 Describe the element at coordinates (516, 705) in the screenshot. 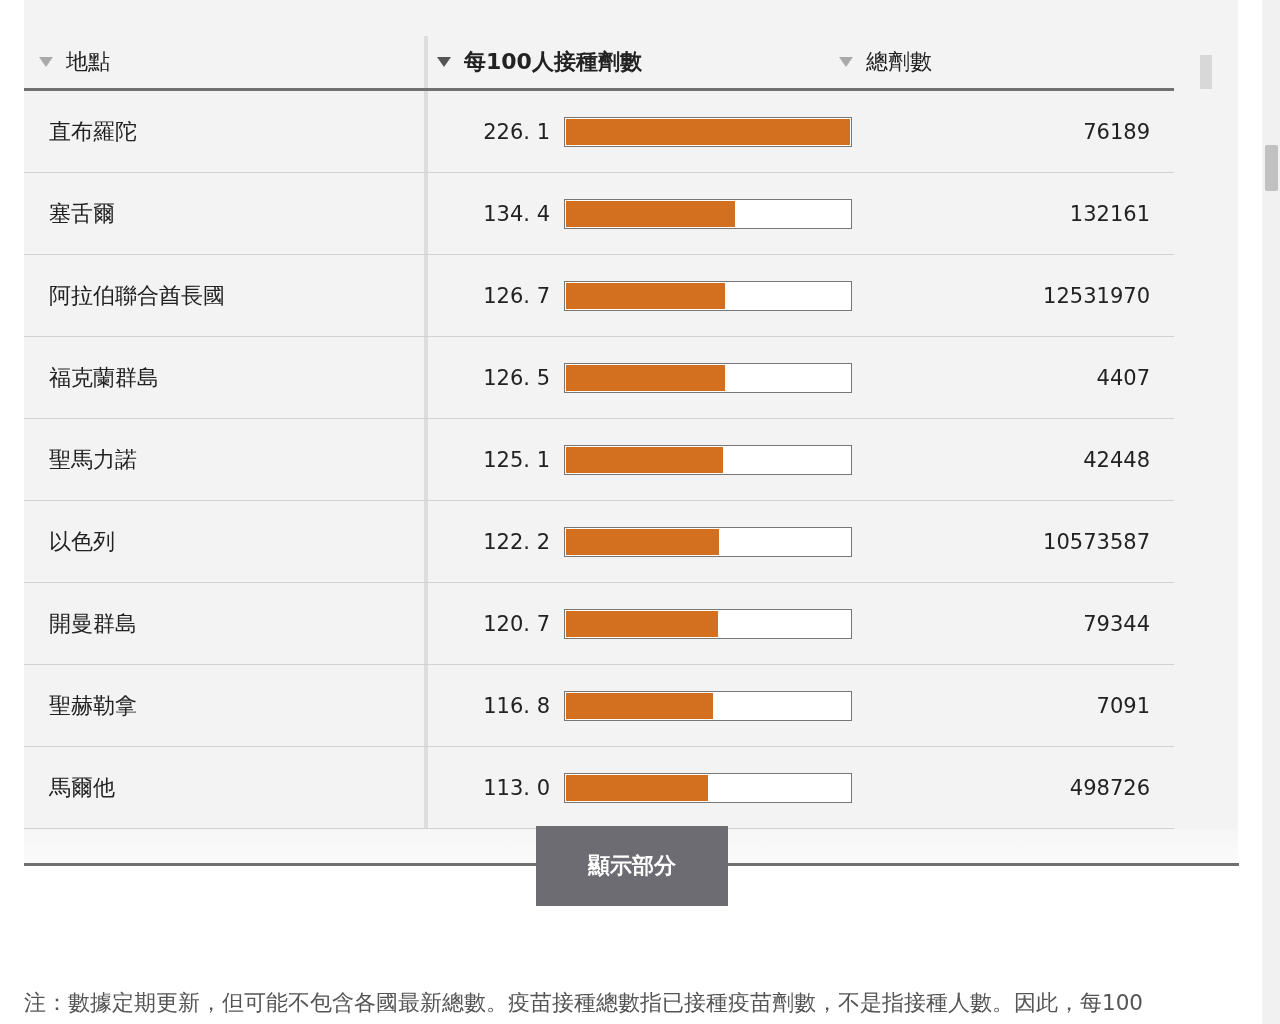

I see `table-cell-text: 116. 8` at that location.